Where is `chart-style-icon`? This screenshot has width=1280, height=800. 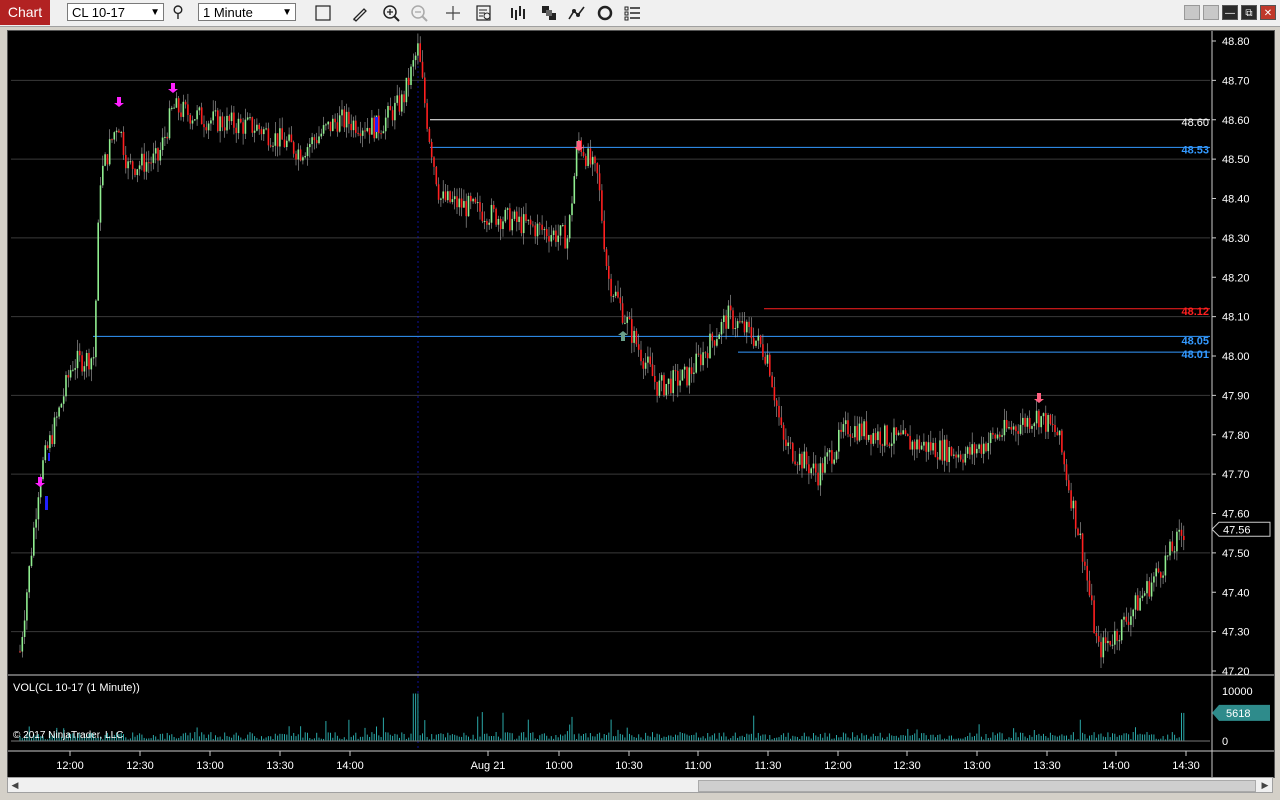 chart-style-icon is located at coordinates (323, 13).